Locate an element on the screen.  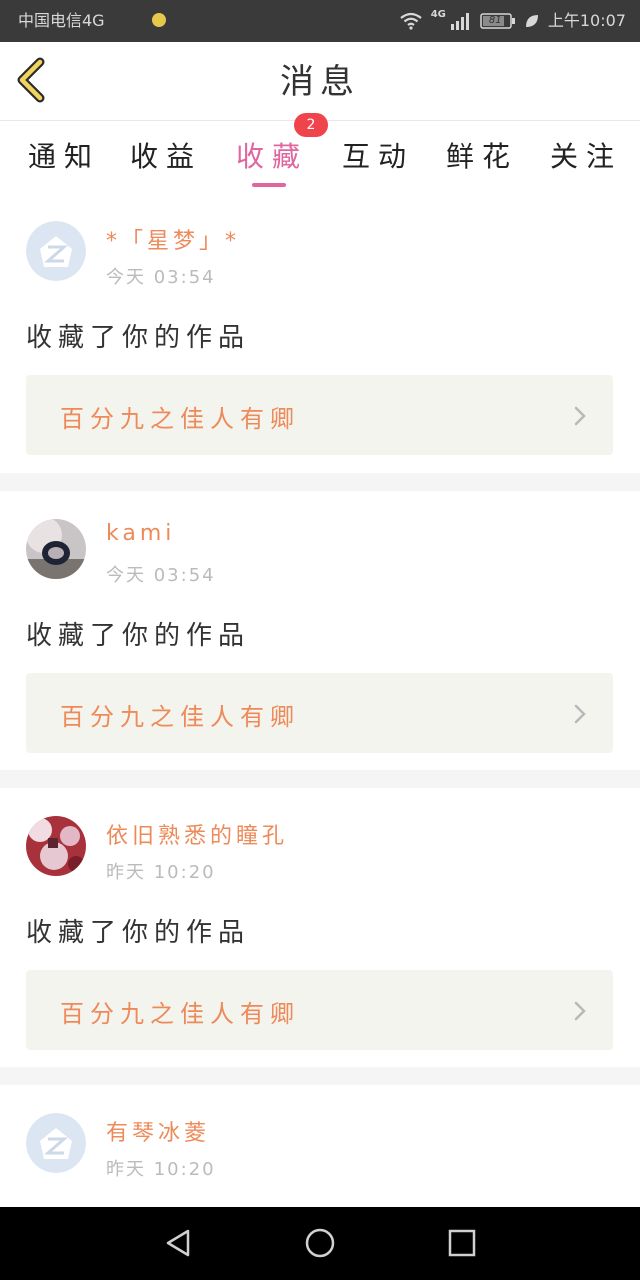
sender-name: *「星梦」* is located at coordinates (173, 239).